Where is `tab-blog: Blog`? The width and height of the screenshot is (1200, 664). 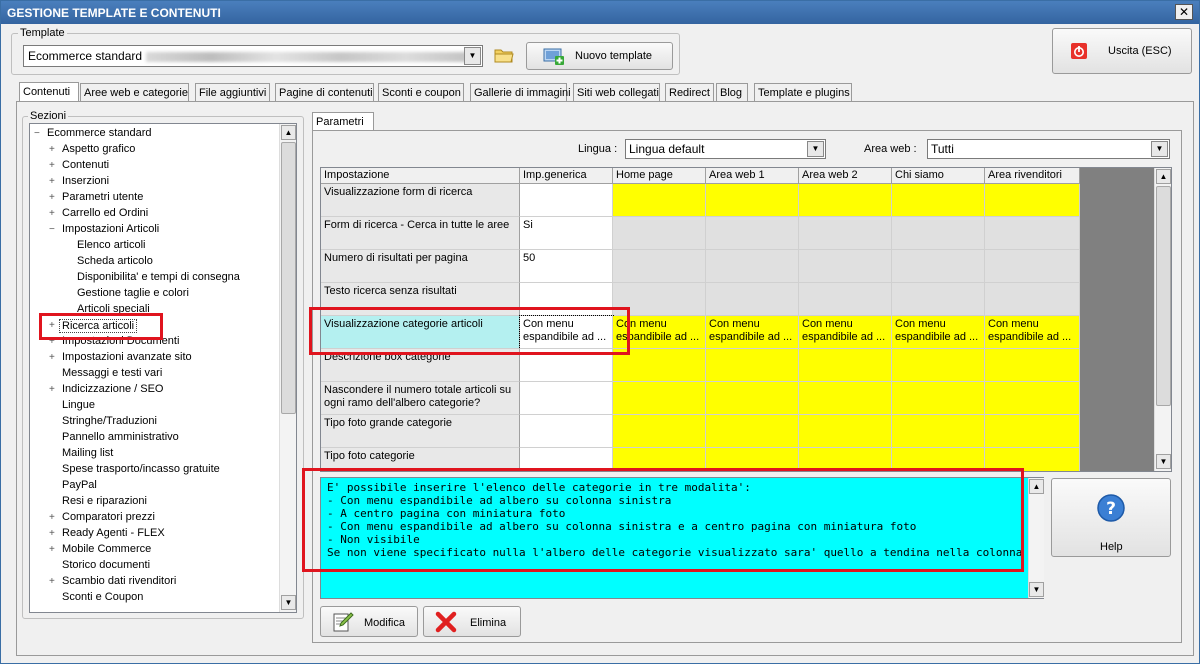
tab-blog: Blog is located at coordinates (732, 92).